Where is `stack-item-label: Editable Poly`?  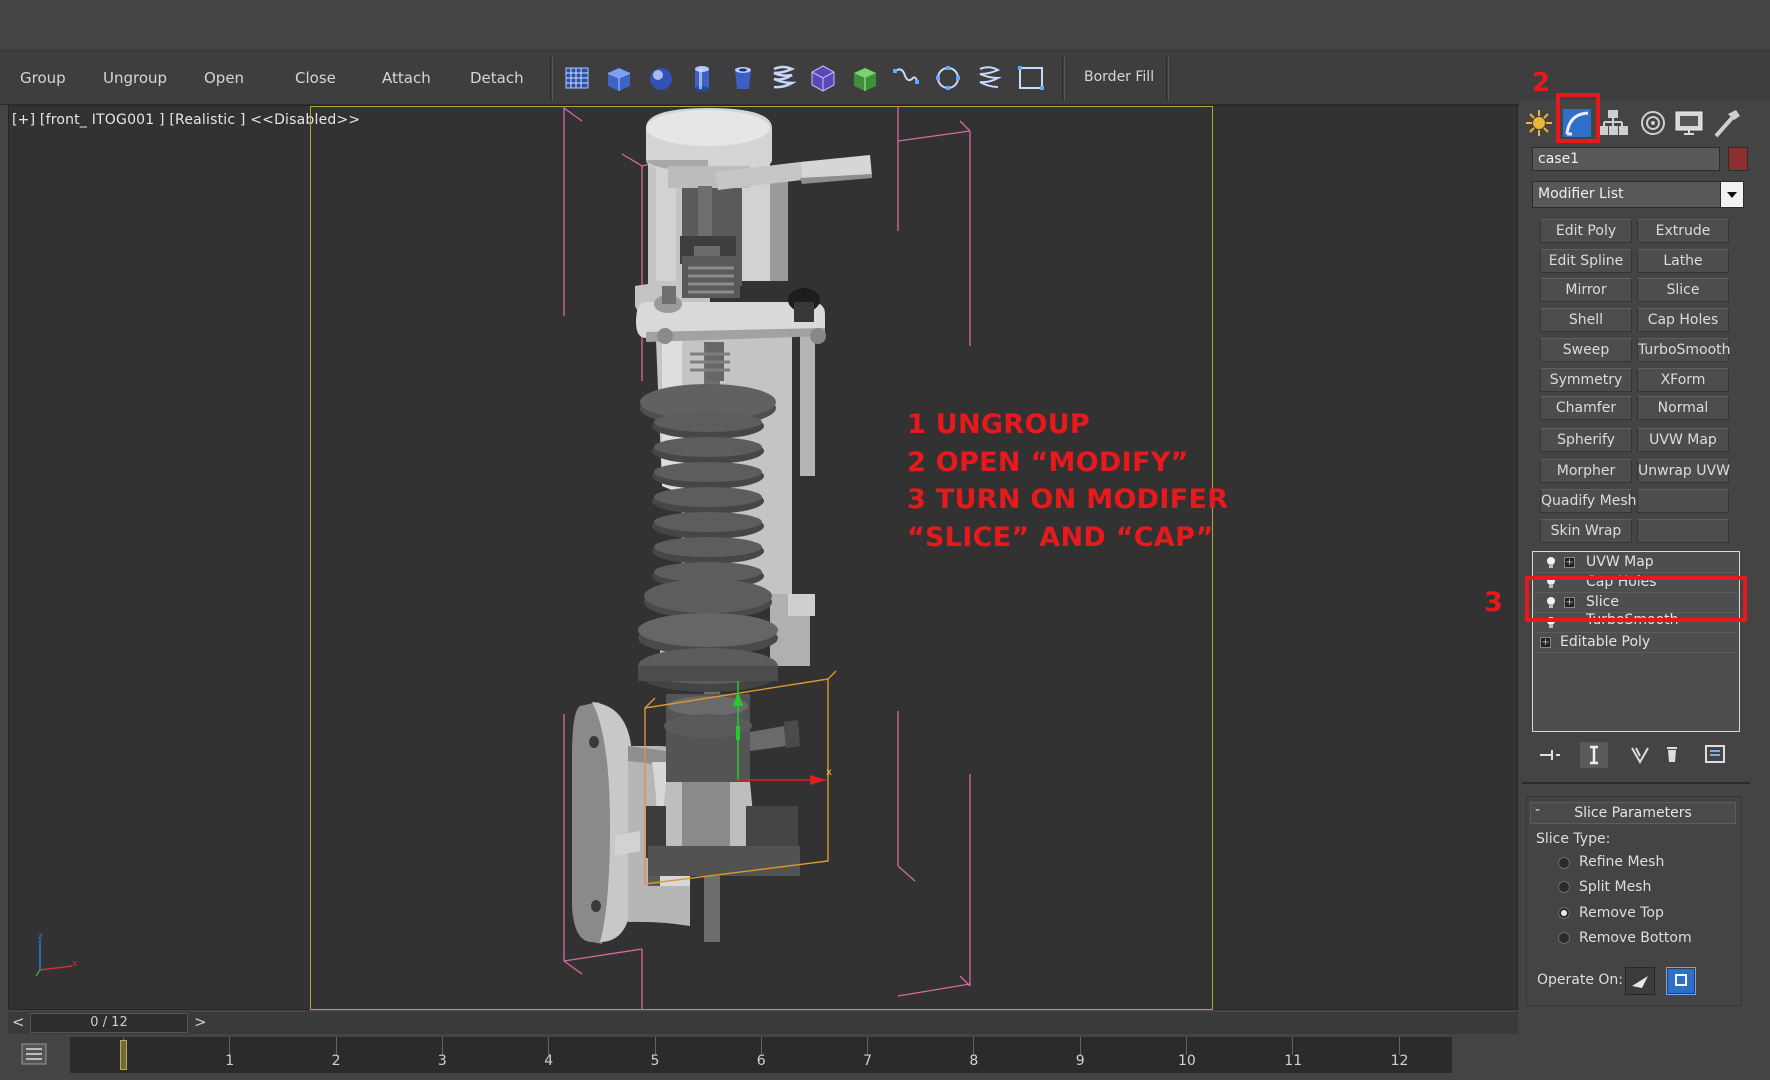
stack-item-label: Editable Poly is located at coordinates (1605, 642).